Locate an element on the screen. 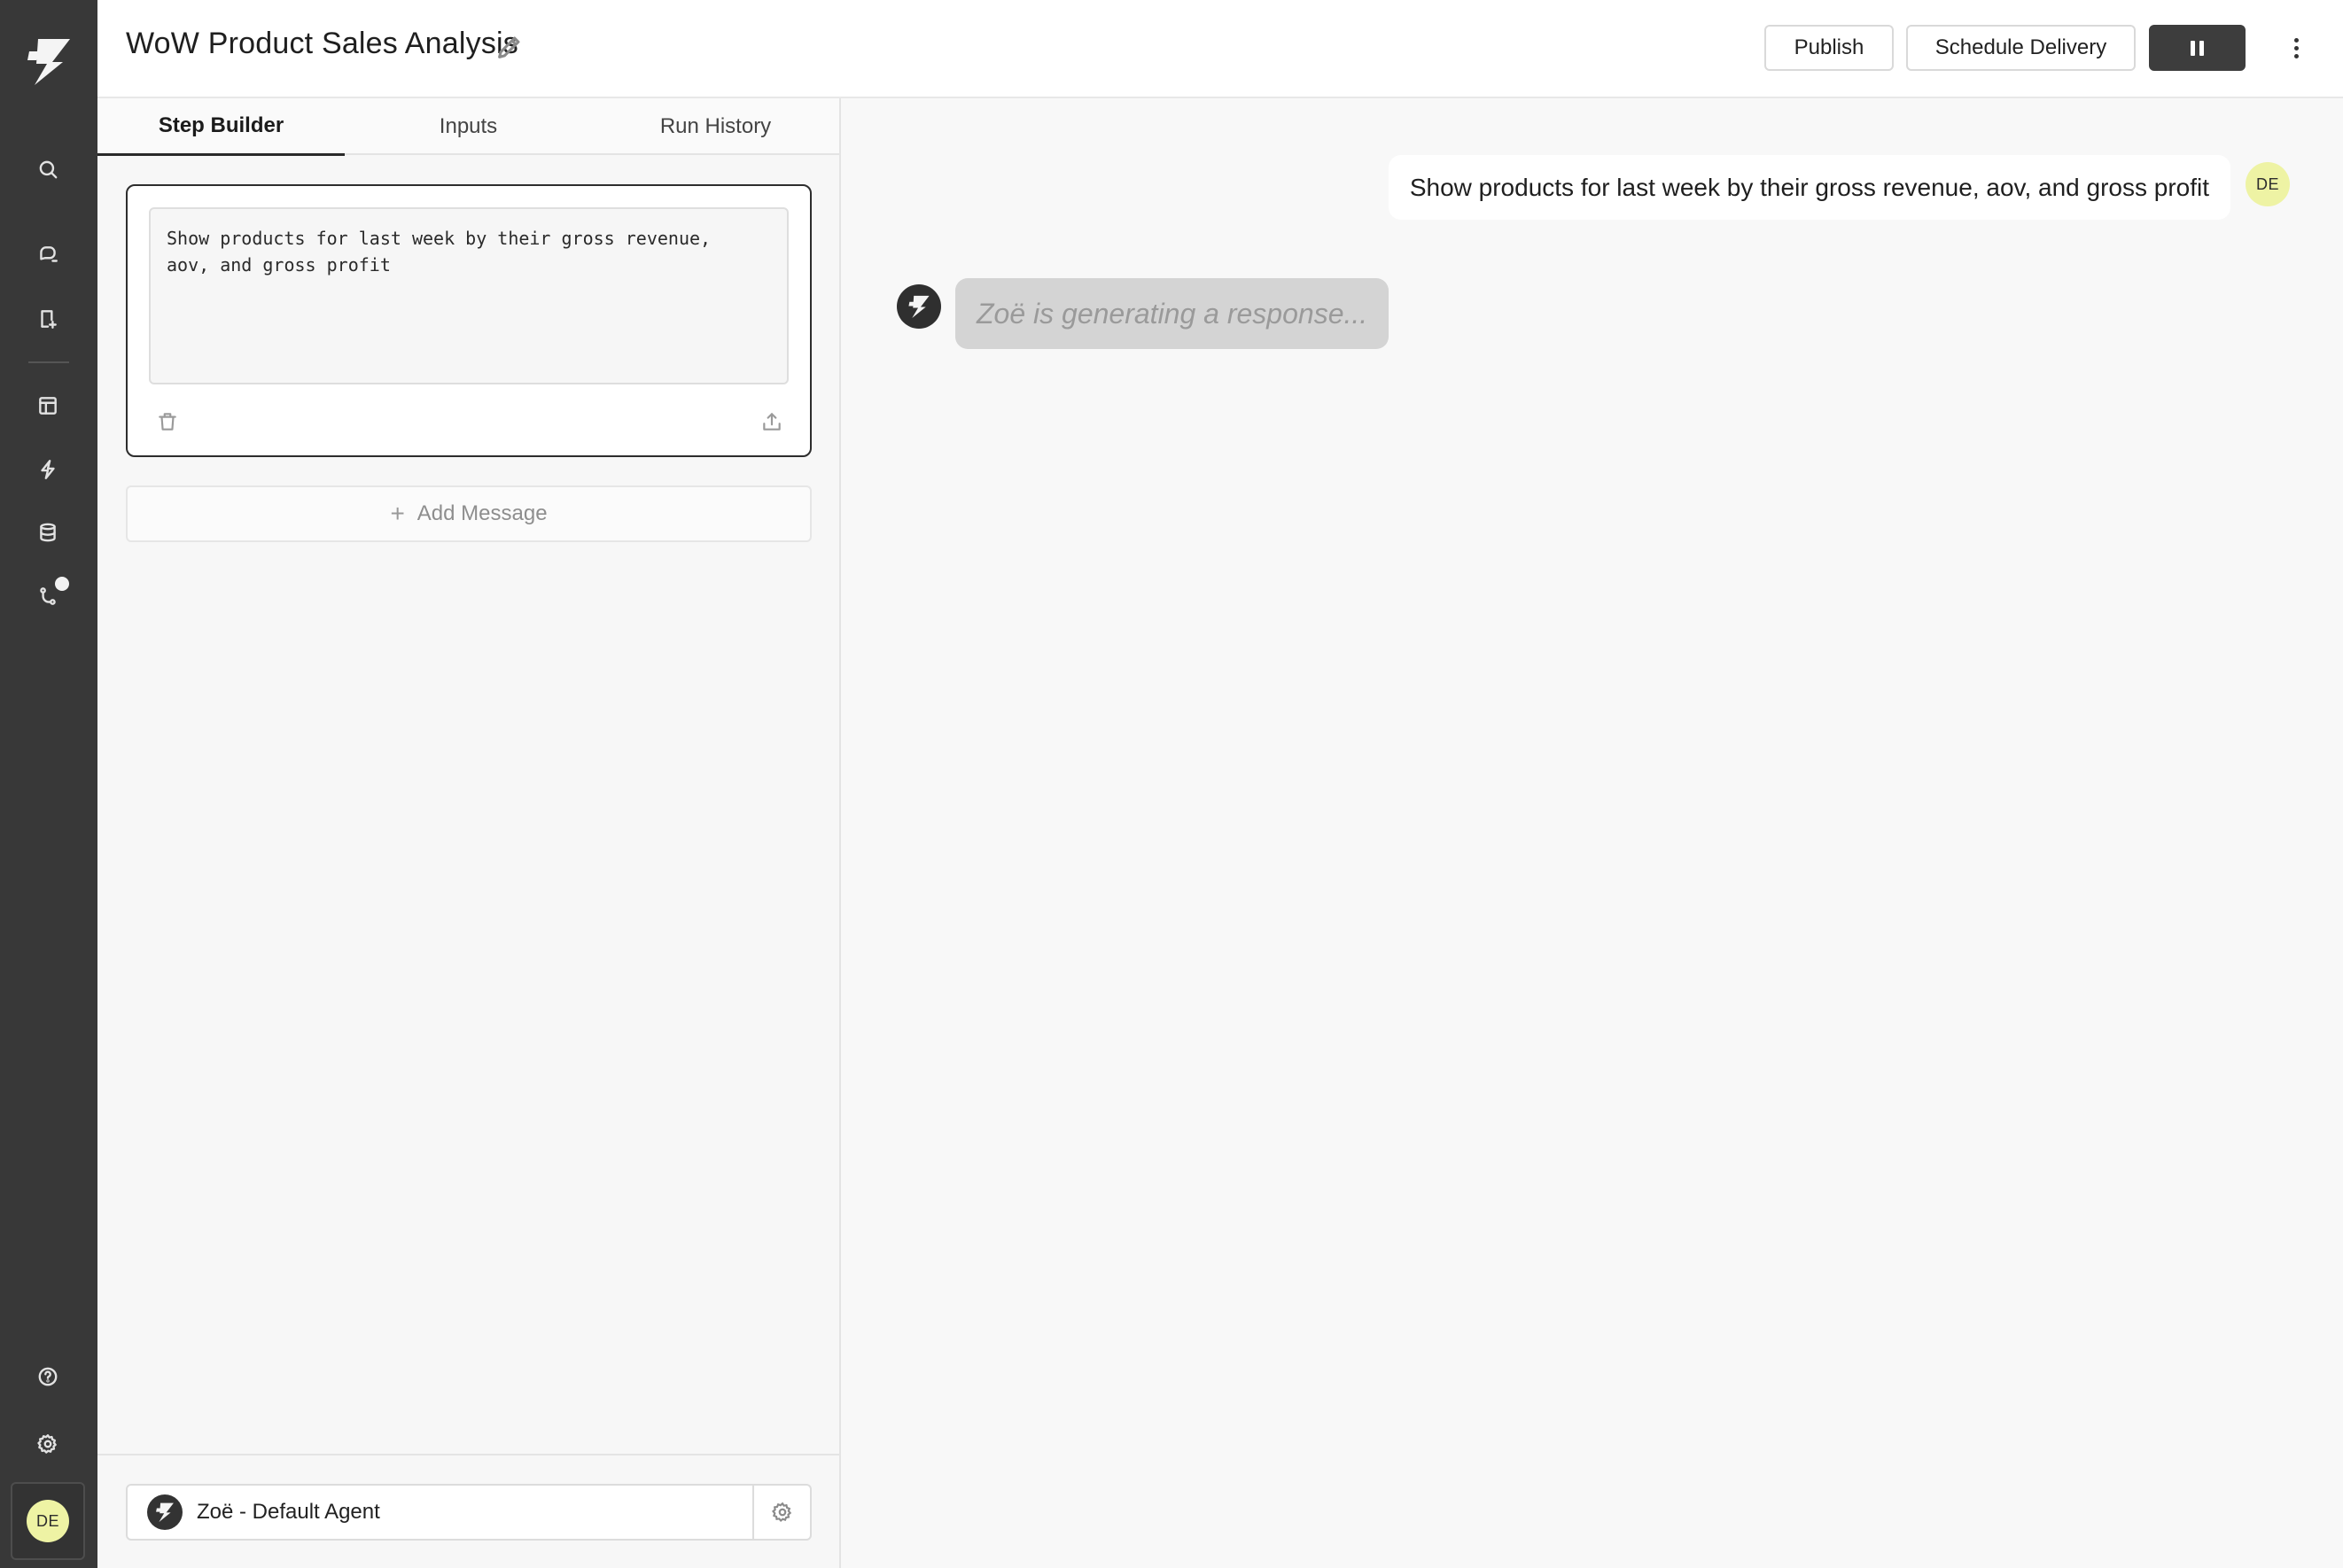 This screenshot has height=1568, width=2343. icon-rail: DE is located at coordinates (48, 784).